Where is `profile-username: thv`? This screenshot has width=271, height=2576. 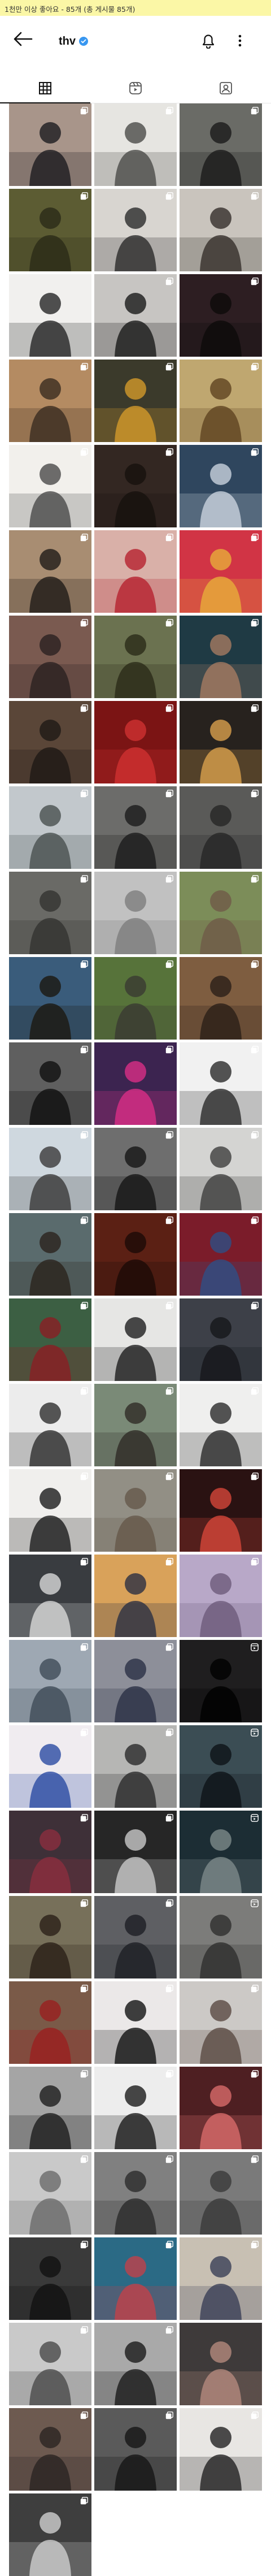
profile-username: thv is located at coordinates (67, 41).